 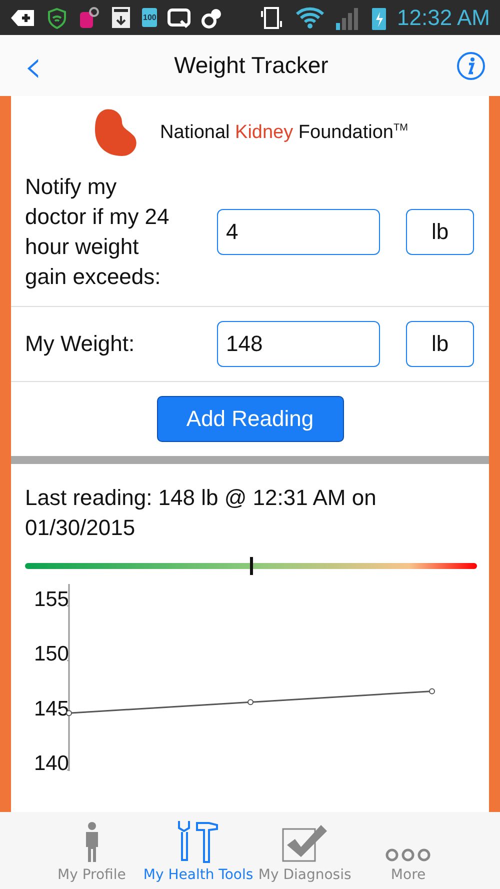 What do you see at coordinates (80, 344) in the screenshot?
I see `field-label: My Weight:` at bounding box center [80, 344].